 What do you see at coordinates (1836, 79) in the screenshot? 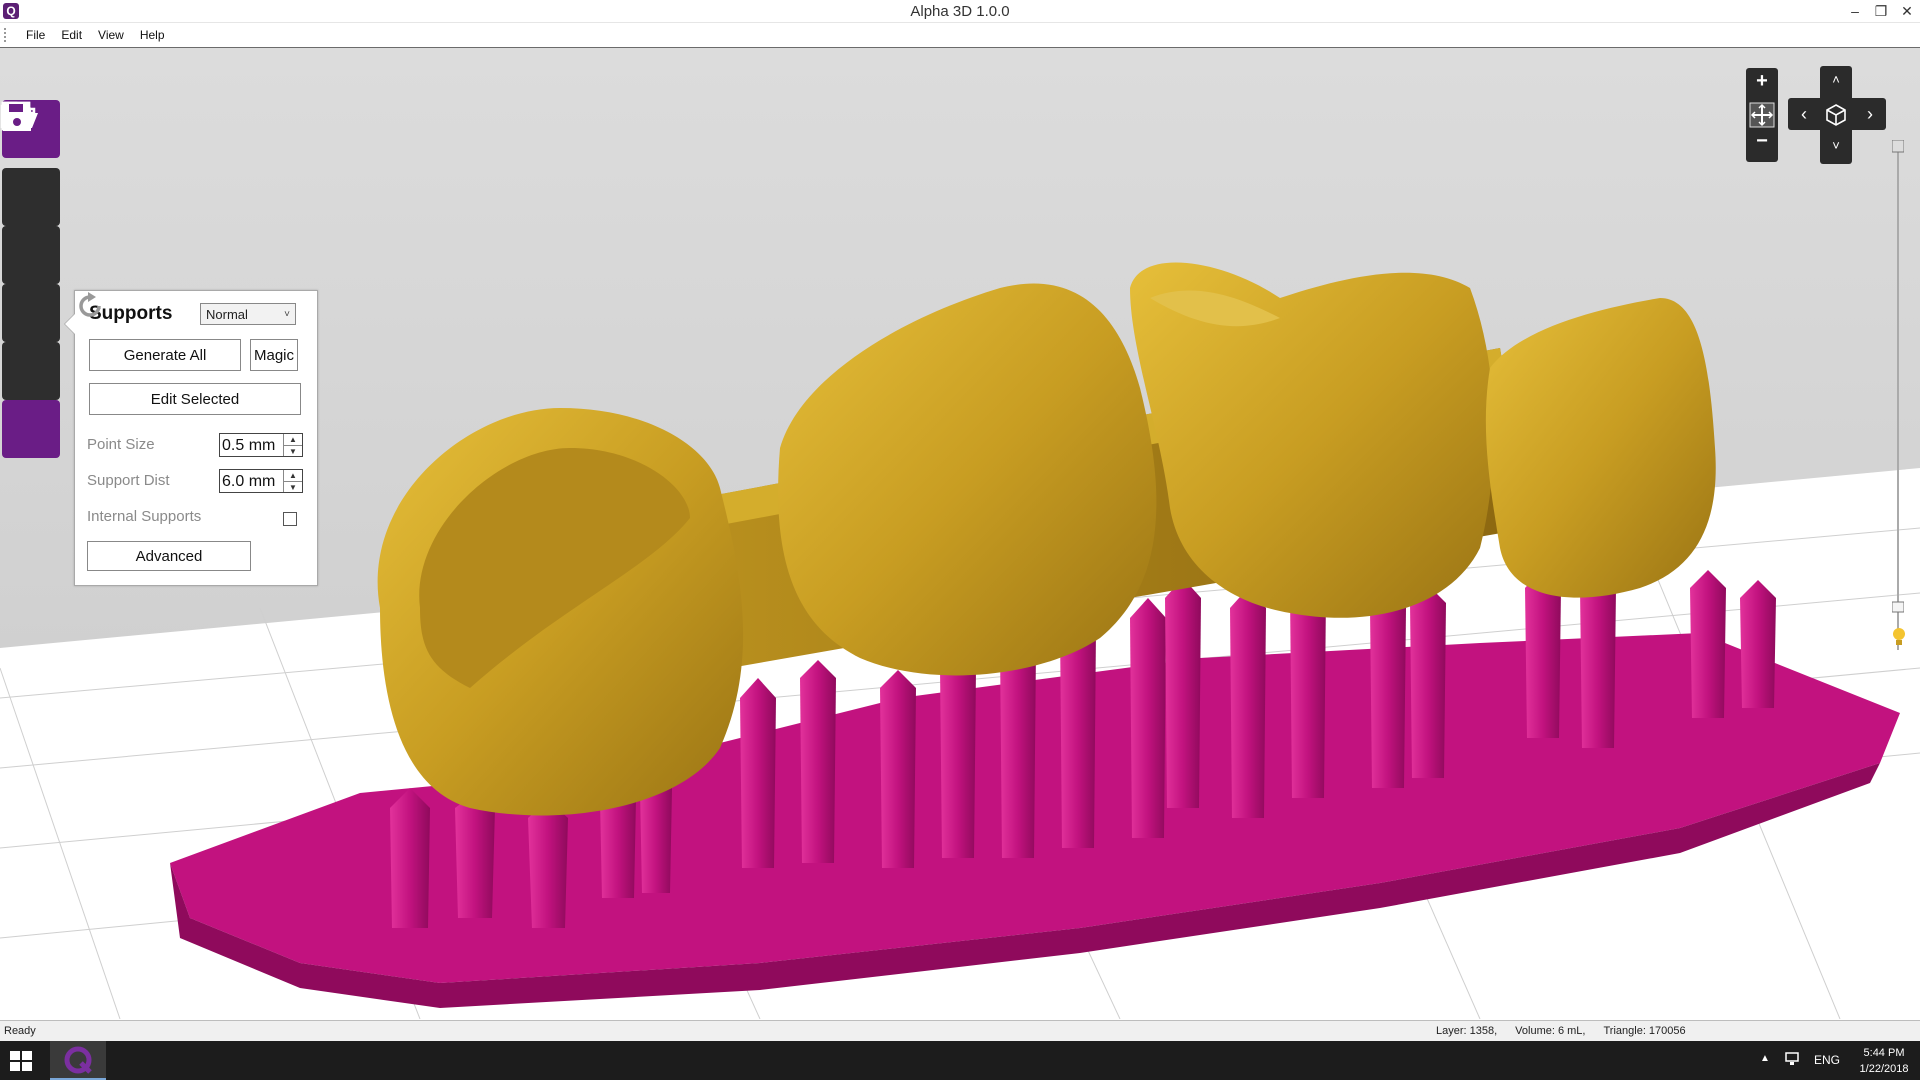
I see `orbit-up-button: ˄` at bounding box center [1836, 79].